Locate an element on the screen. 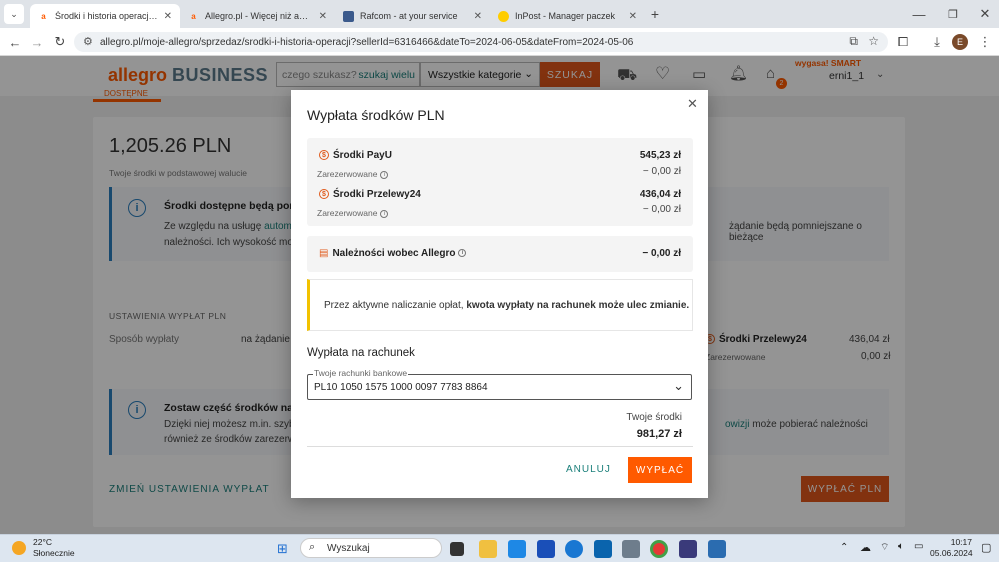 The height and width of the screenshot is (562, 999). tab-title: Allegro.pl - Więcej niż aukcje. N is located at coordinates (259, 16).